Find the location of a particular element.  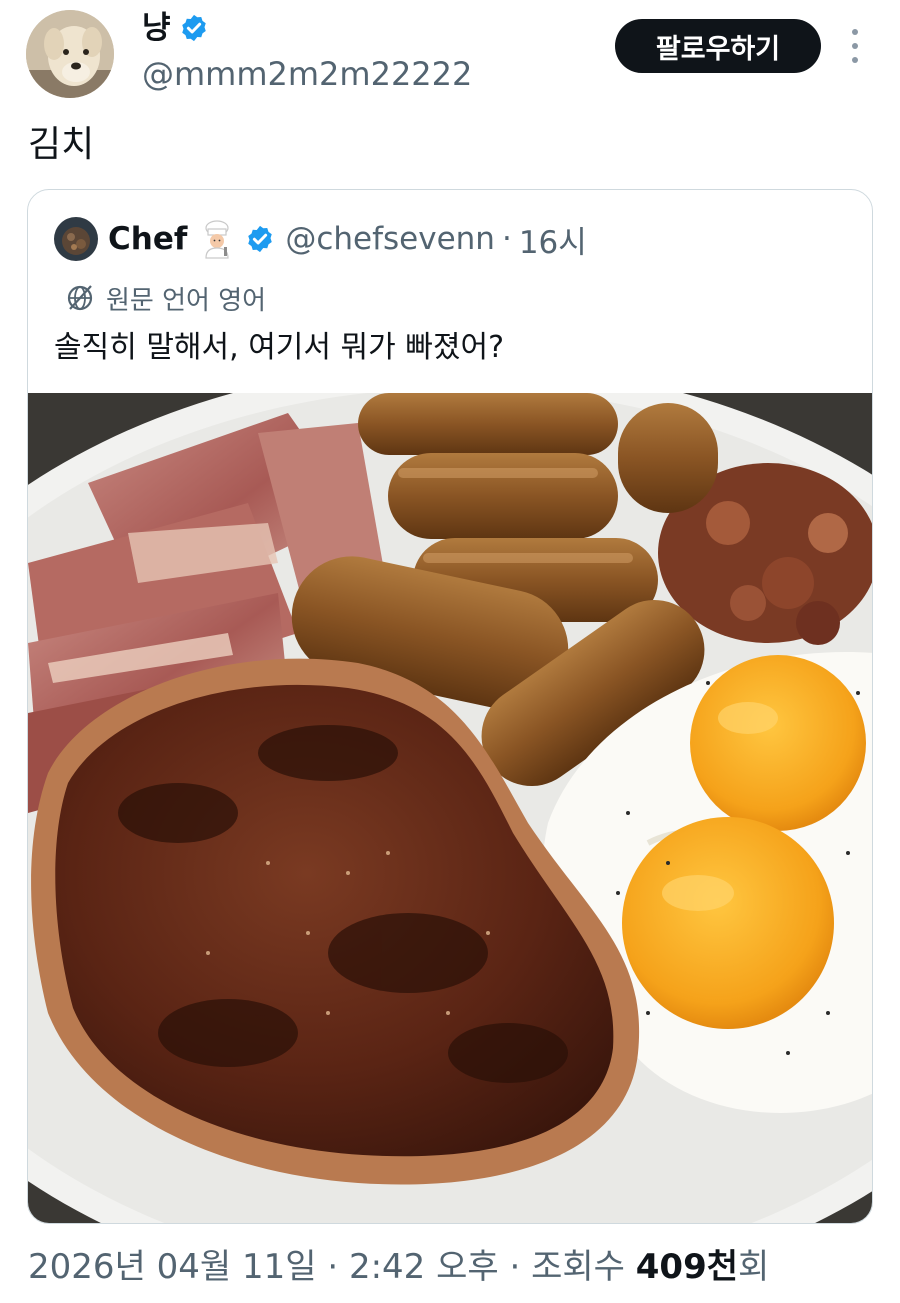

more-vertical-icon is located at coordinates (855, 46).